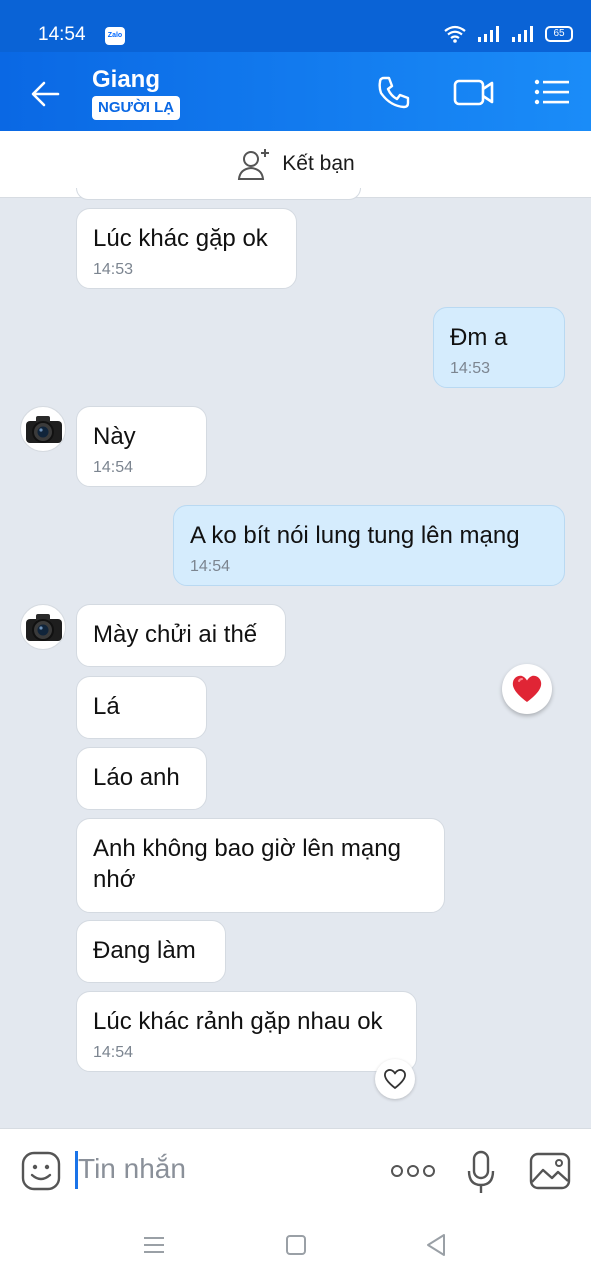  I want to click on video-camera-icon, so click(473, 92).